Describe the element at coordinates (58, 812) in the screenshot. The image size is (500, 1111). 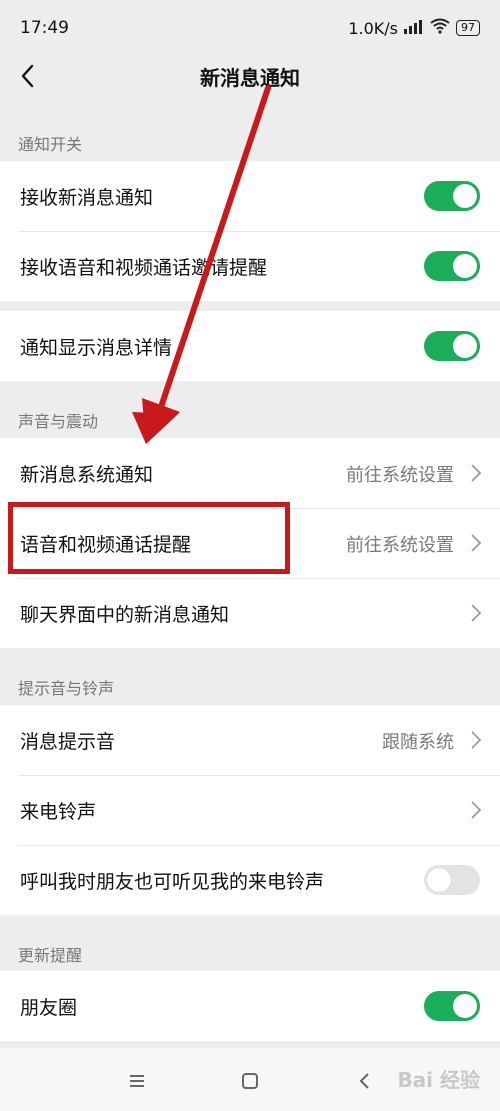
I see `row-label: 来电铃声` at that location.